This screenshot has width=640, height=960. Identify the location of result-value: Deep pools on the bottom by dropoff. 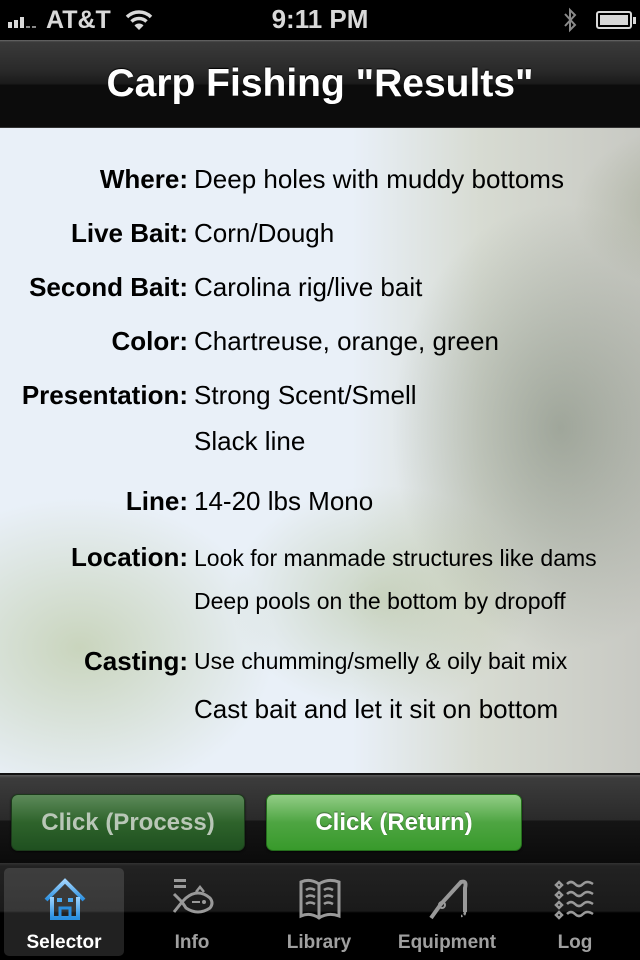
(380, 601).